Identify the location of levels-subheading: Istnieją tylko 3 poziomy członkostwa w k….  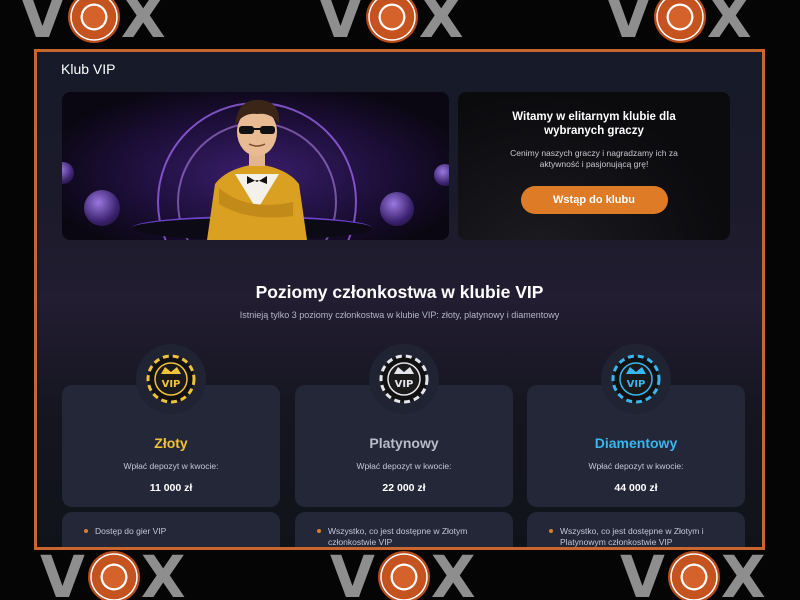
(399, 315).